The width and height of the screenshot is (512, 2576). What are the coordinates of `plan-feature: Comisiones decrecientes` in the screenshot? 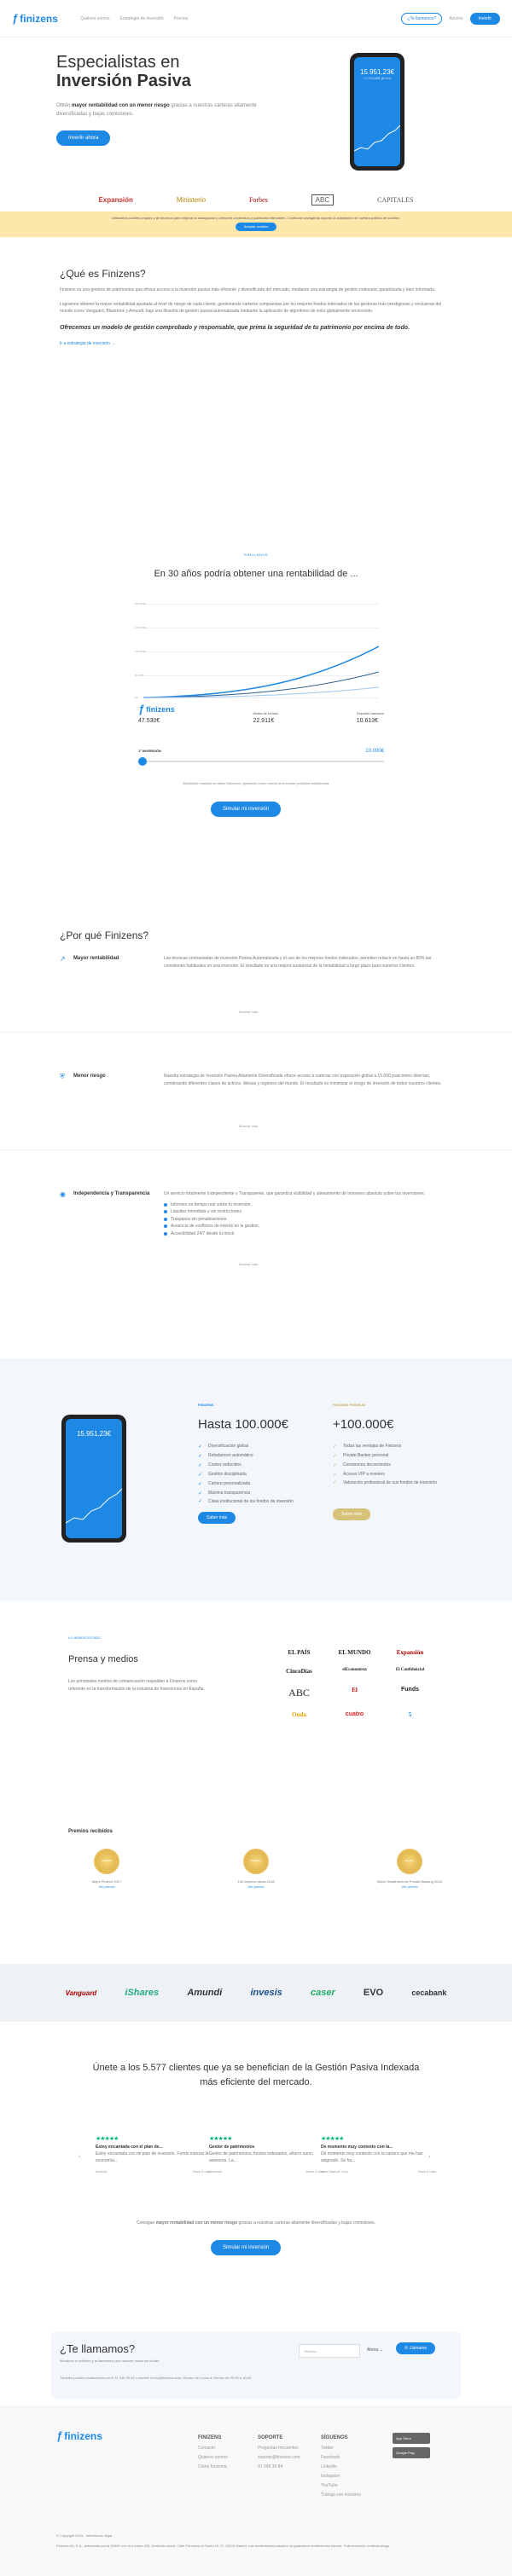 It's located at (397, 1466).